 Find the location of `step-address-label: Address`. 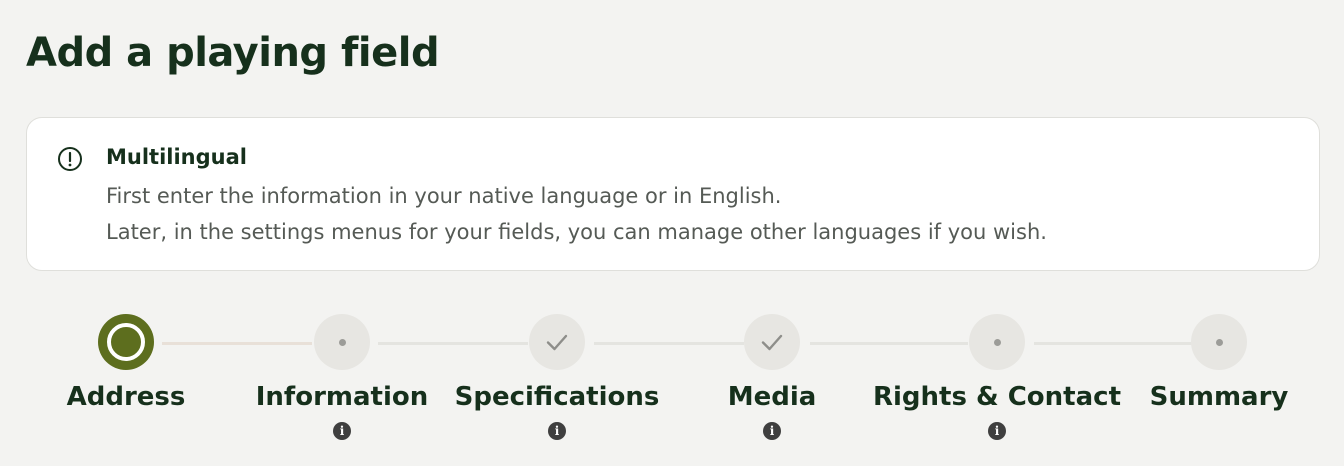

step-address-label: Address is located at coordinates (126, 397).